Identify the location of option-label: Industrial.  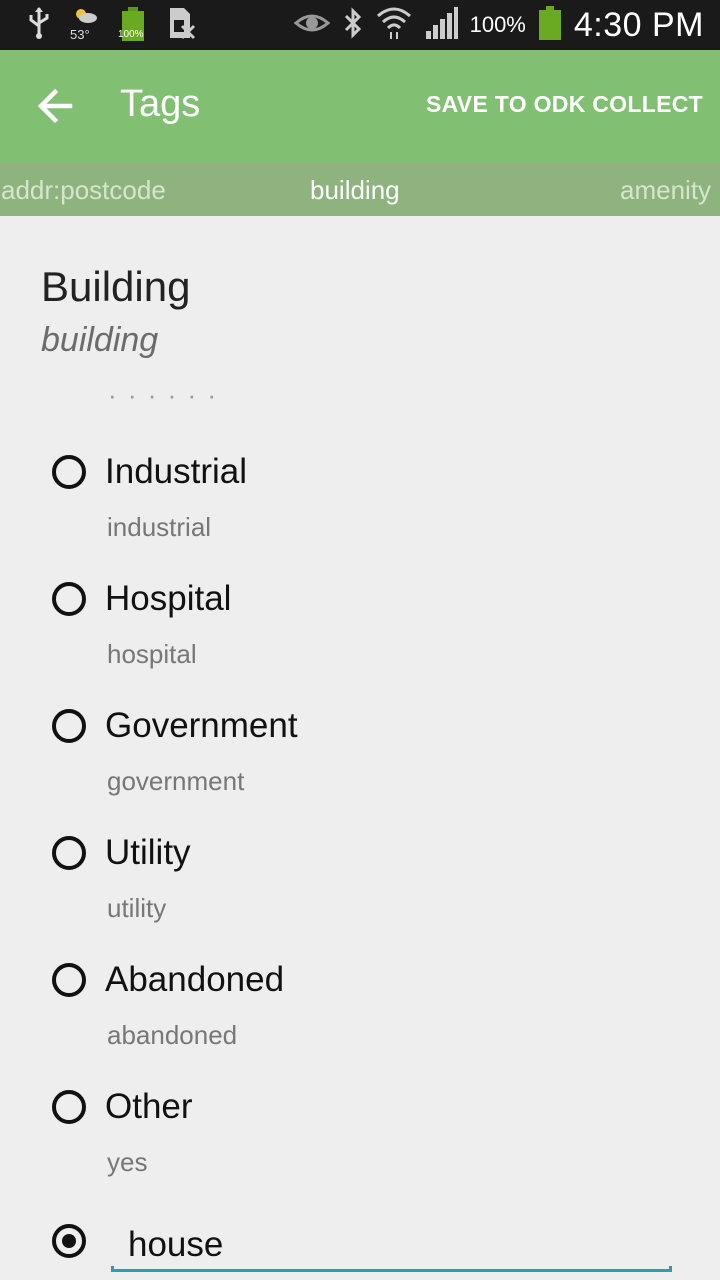
(176, 471).